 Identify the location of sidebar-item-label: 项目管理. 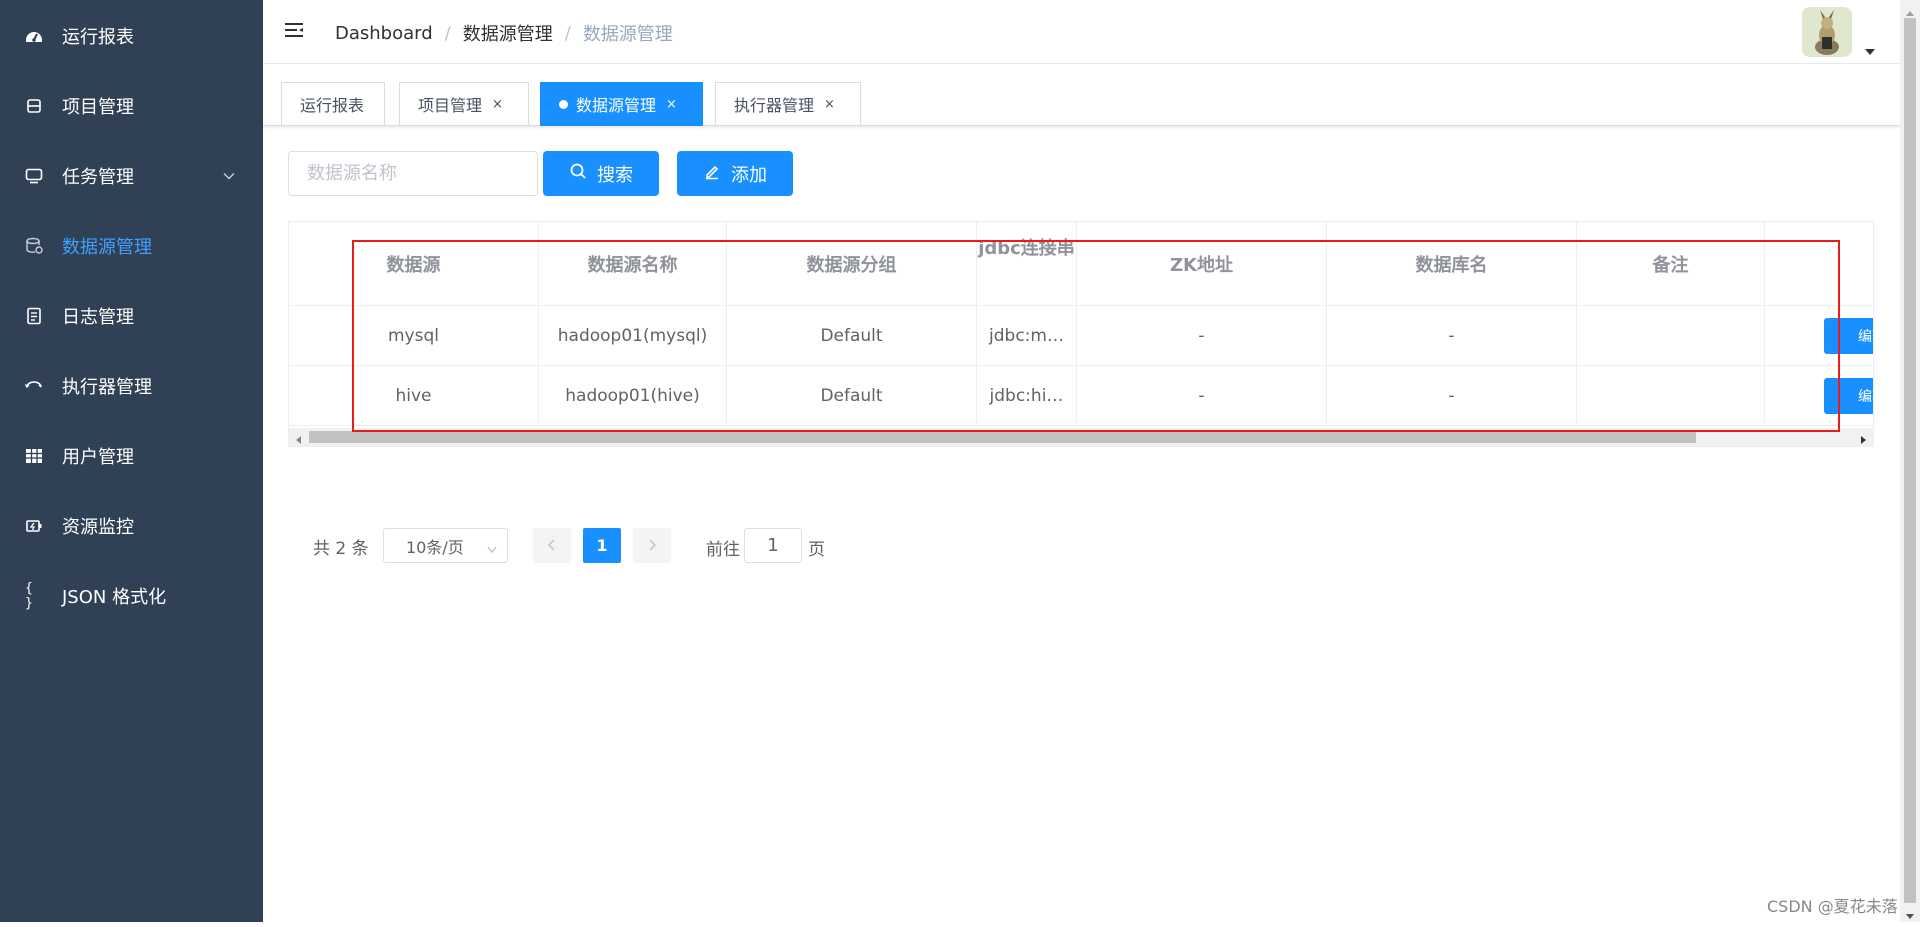
(98, 107).